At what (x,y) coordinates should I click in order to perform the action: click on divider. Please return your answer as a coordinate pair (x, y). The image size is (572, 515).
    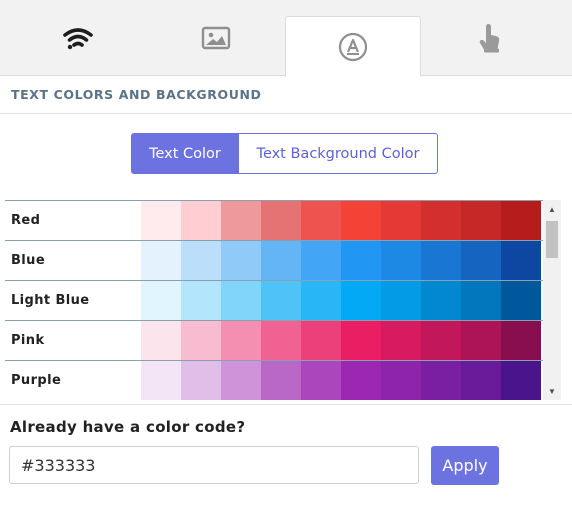
    Looking at the image, I should click on (286, 404).